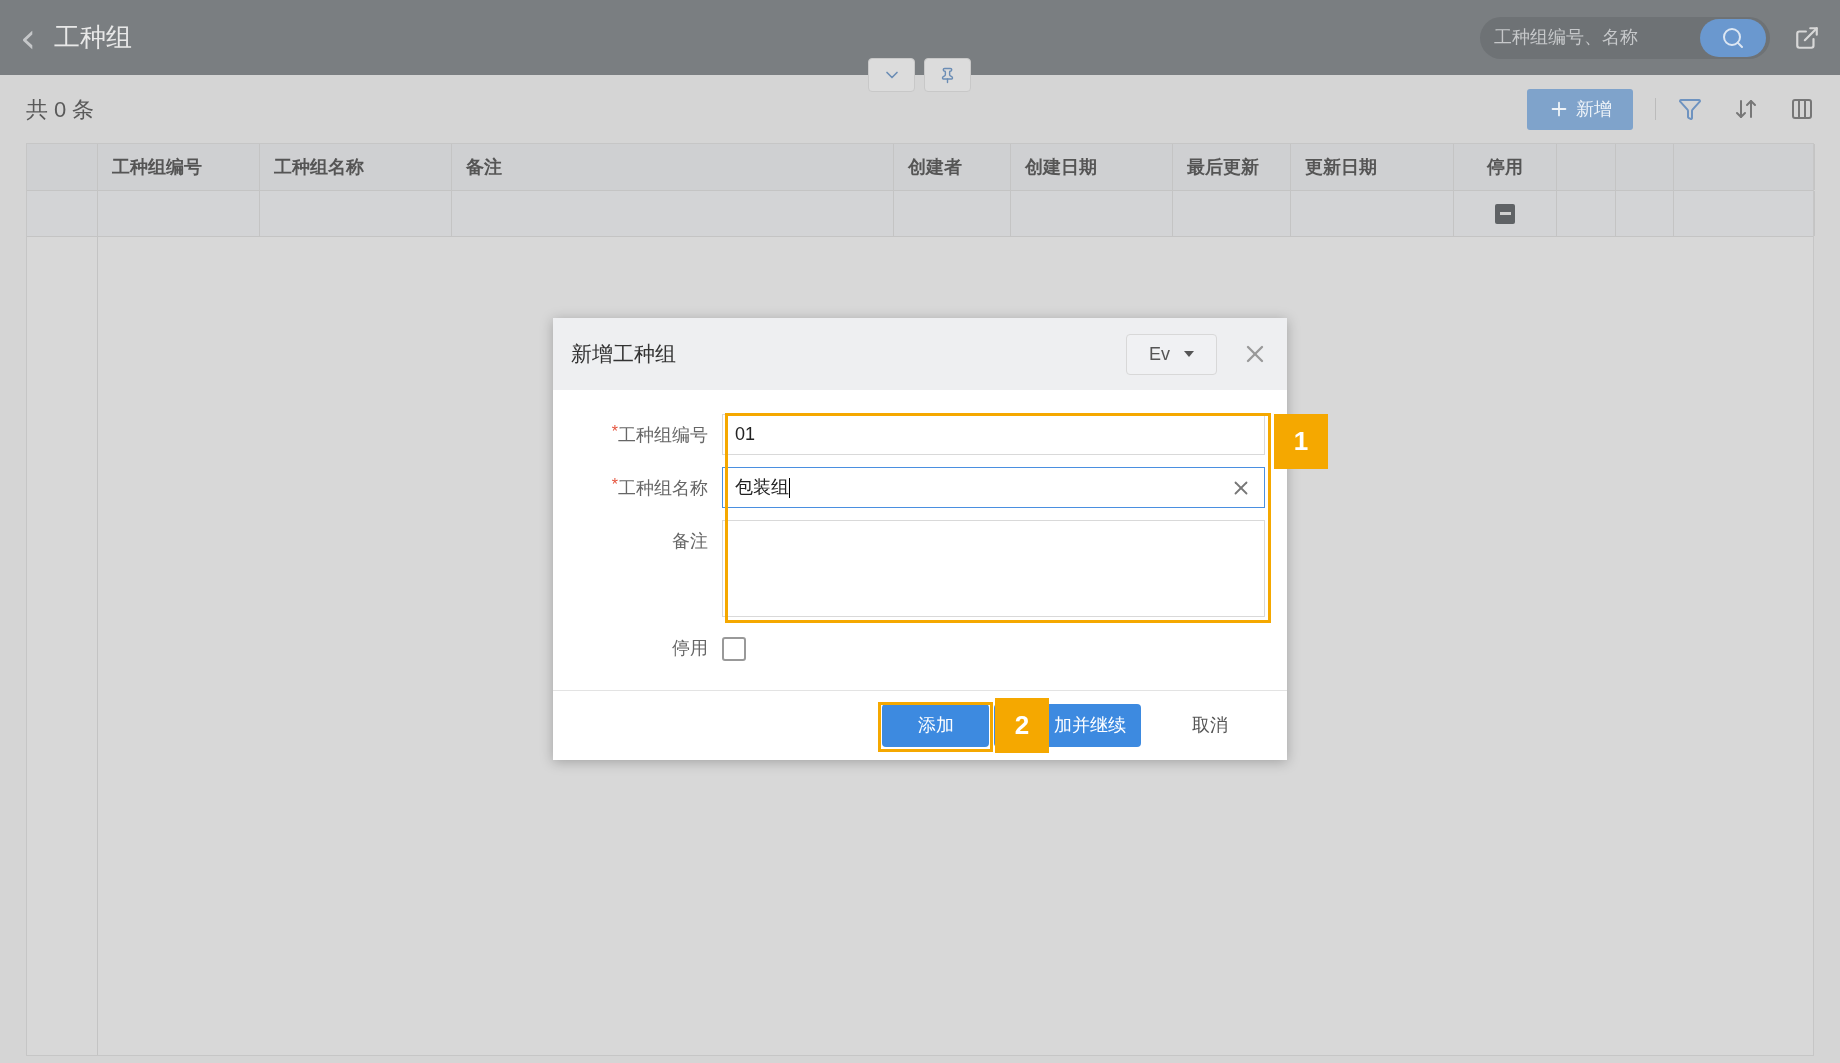 This screenshot has height=1063, width=1840. What do you see at coordinates (319, 167) in the screenshot?
I see `column-header: 工种组名称` at bounding box center [319, 167].